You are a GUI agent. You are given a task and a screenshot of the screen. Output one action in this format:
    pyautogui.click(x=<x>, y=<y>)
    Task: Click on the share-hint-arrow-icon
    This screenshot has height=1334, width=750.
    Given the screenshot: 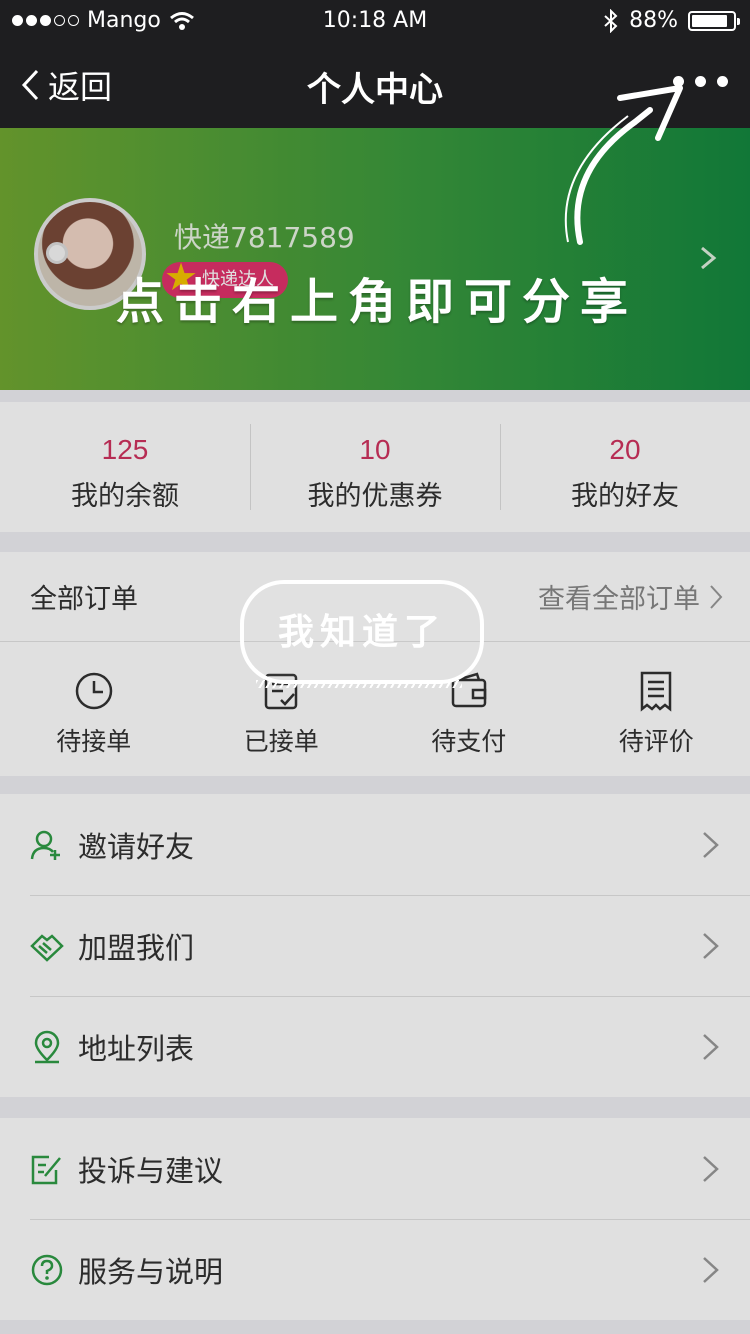 What is the action you would take?
    pyautogui.click(x=623, y=165)
    